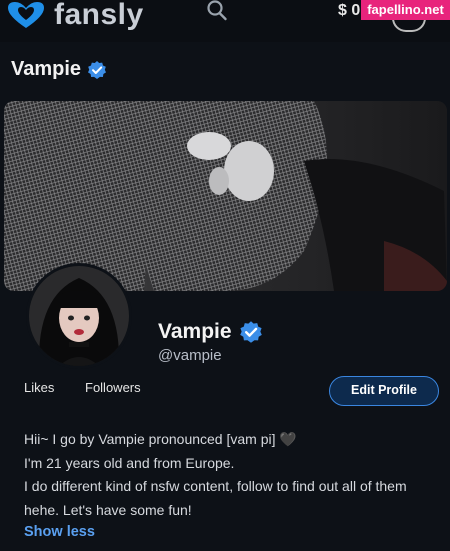 The image size is (450, 551). What do you see at coordinates (46, 69) in the screenshot?
I see `page-title: Vampie` at bounding box center [46, 69].